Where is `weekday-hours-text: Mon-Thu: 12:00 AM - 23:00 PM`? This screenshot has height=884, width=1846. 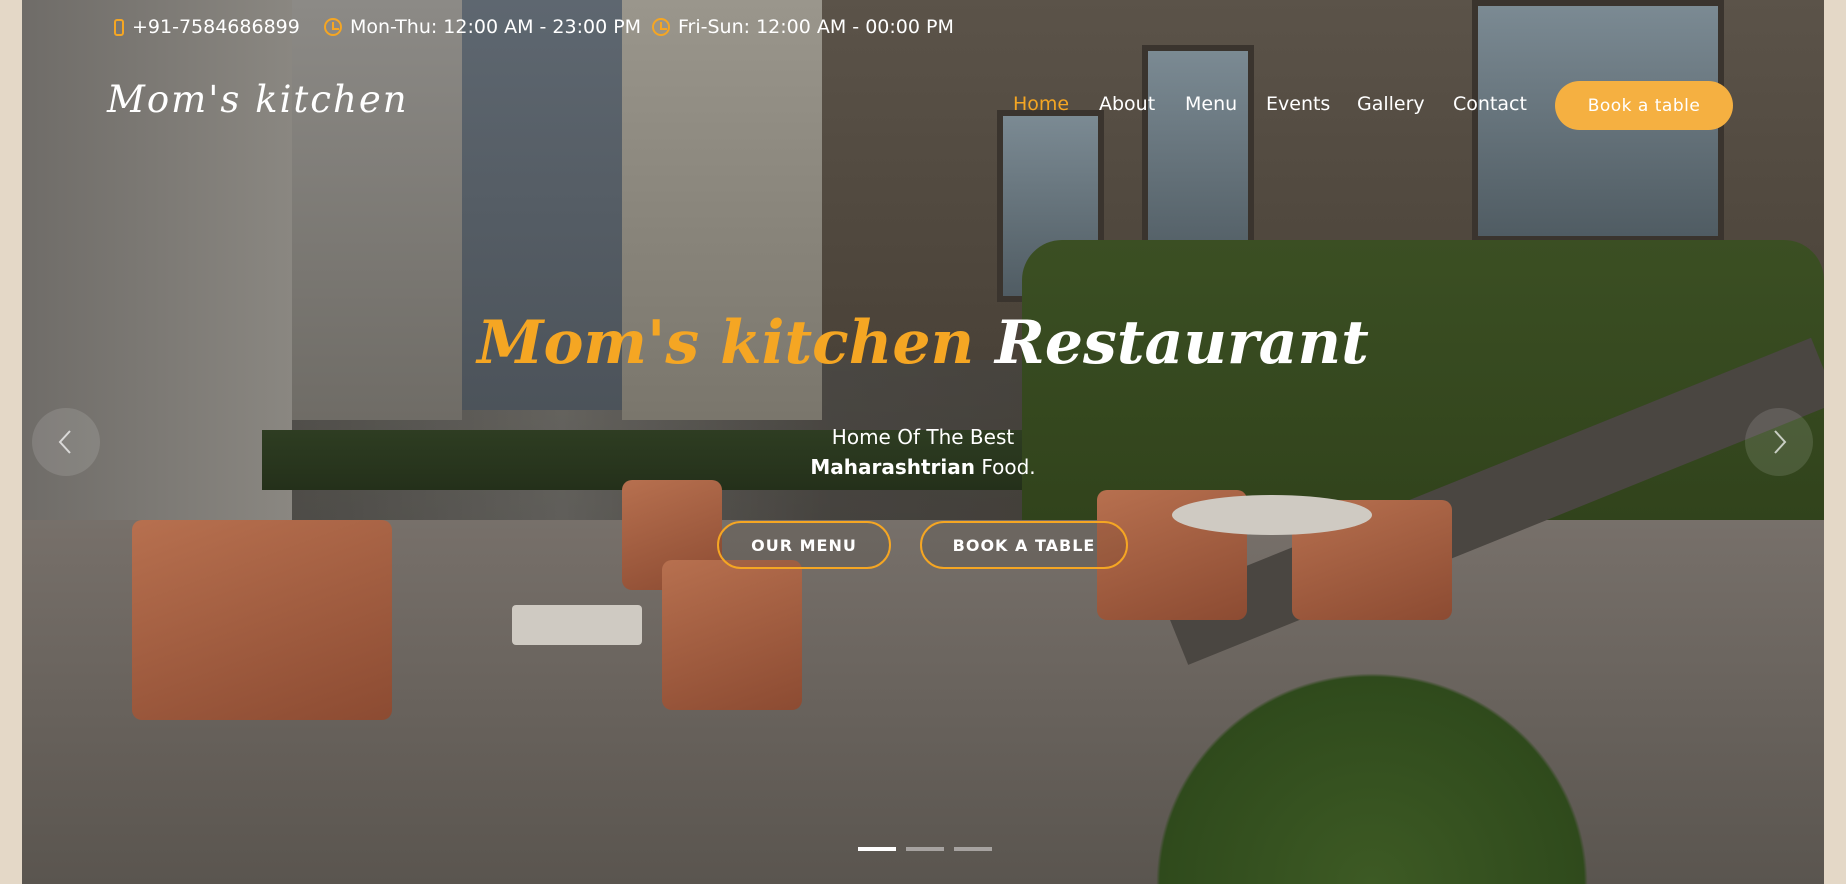
weekday-hours-text: Mon-Thu: 12:00 AM - 23:00 PM is located at coordinates (496, 27).